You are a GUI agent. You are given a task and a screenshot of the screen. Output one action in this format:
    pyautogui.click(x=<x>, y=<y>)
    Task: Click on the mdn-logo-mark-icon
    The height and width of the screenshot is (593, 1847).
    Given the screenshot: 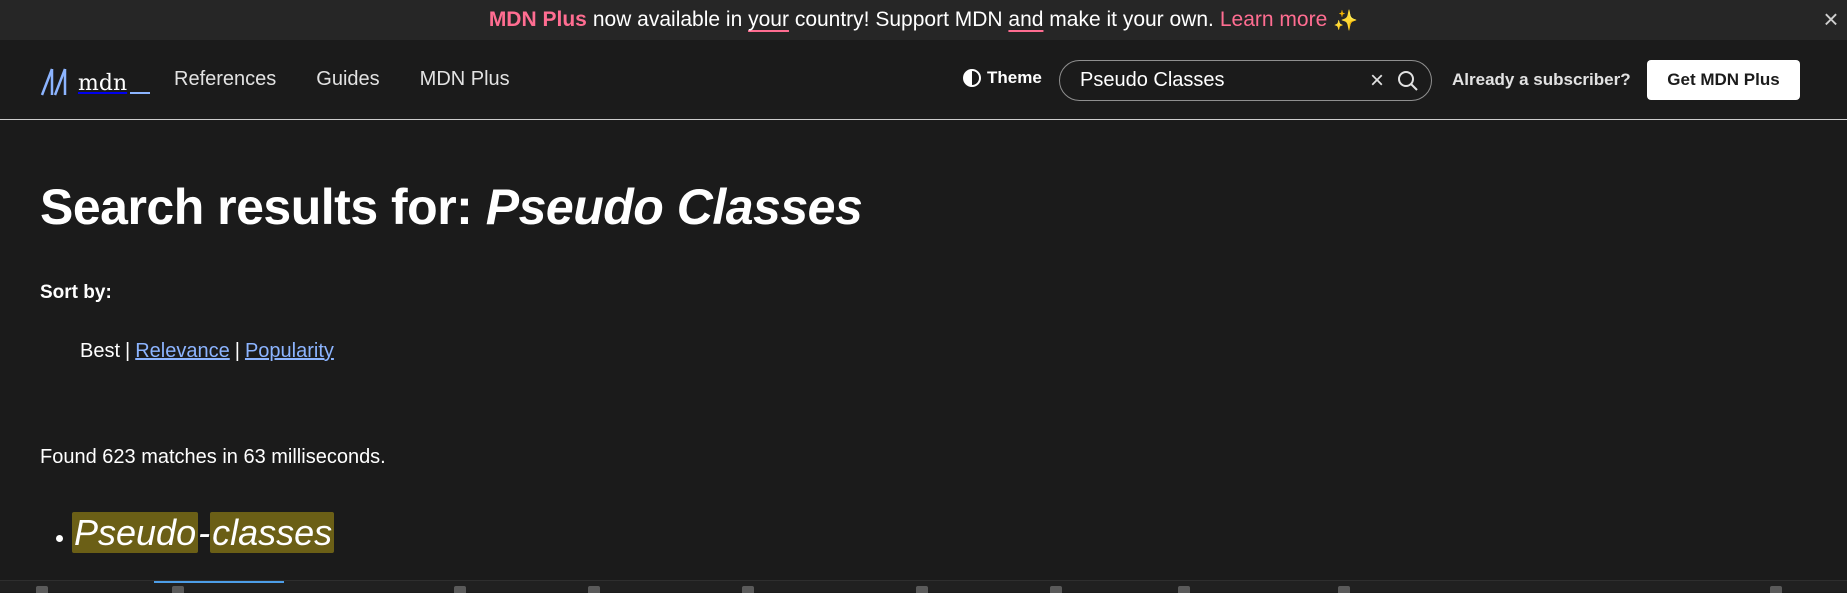 What is the action you would take?
    pyautogui.click(x=53, y=82)
    